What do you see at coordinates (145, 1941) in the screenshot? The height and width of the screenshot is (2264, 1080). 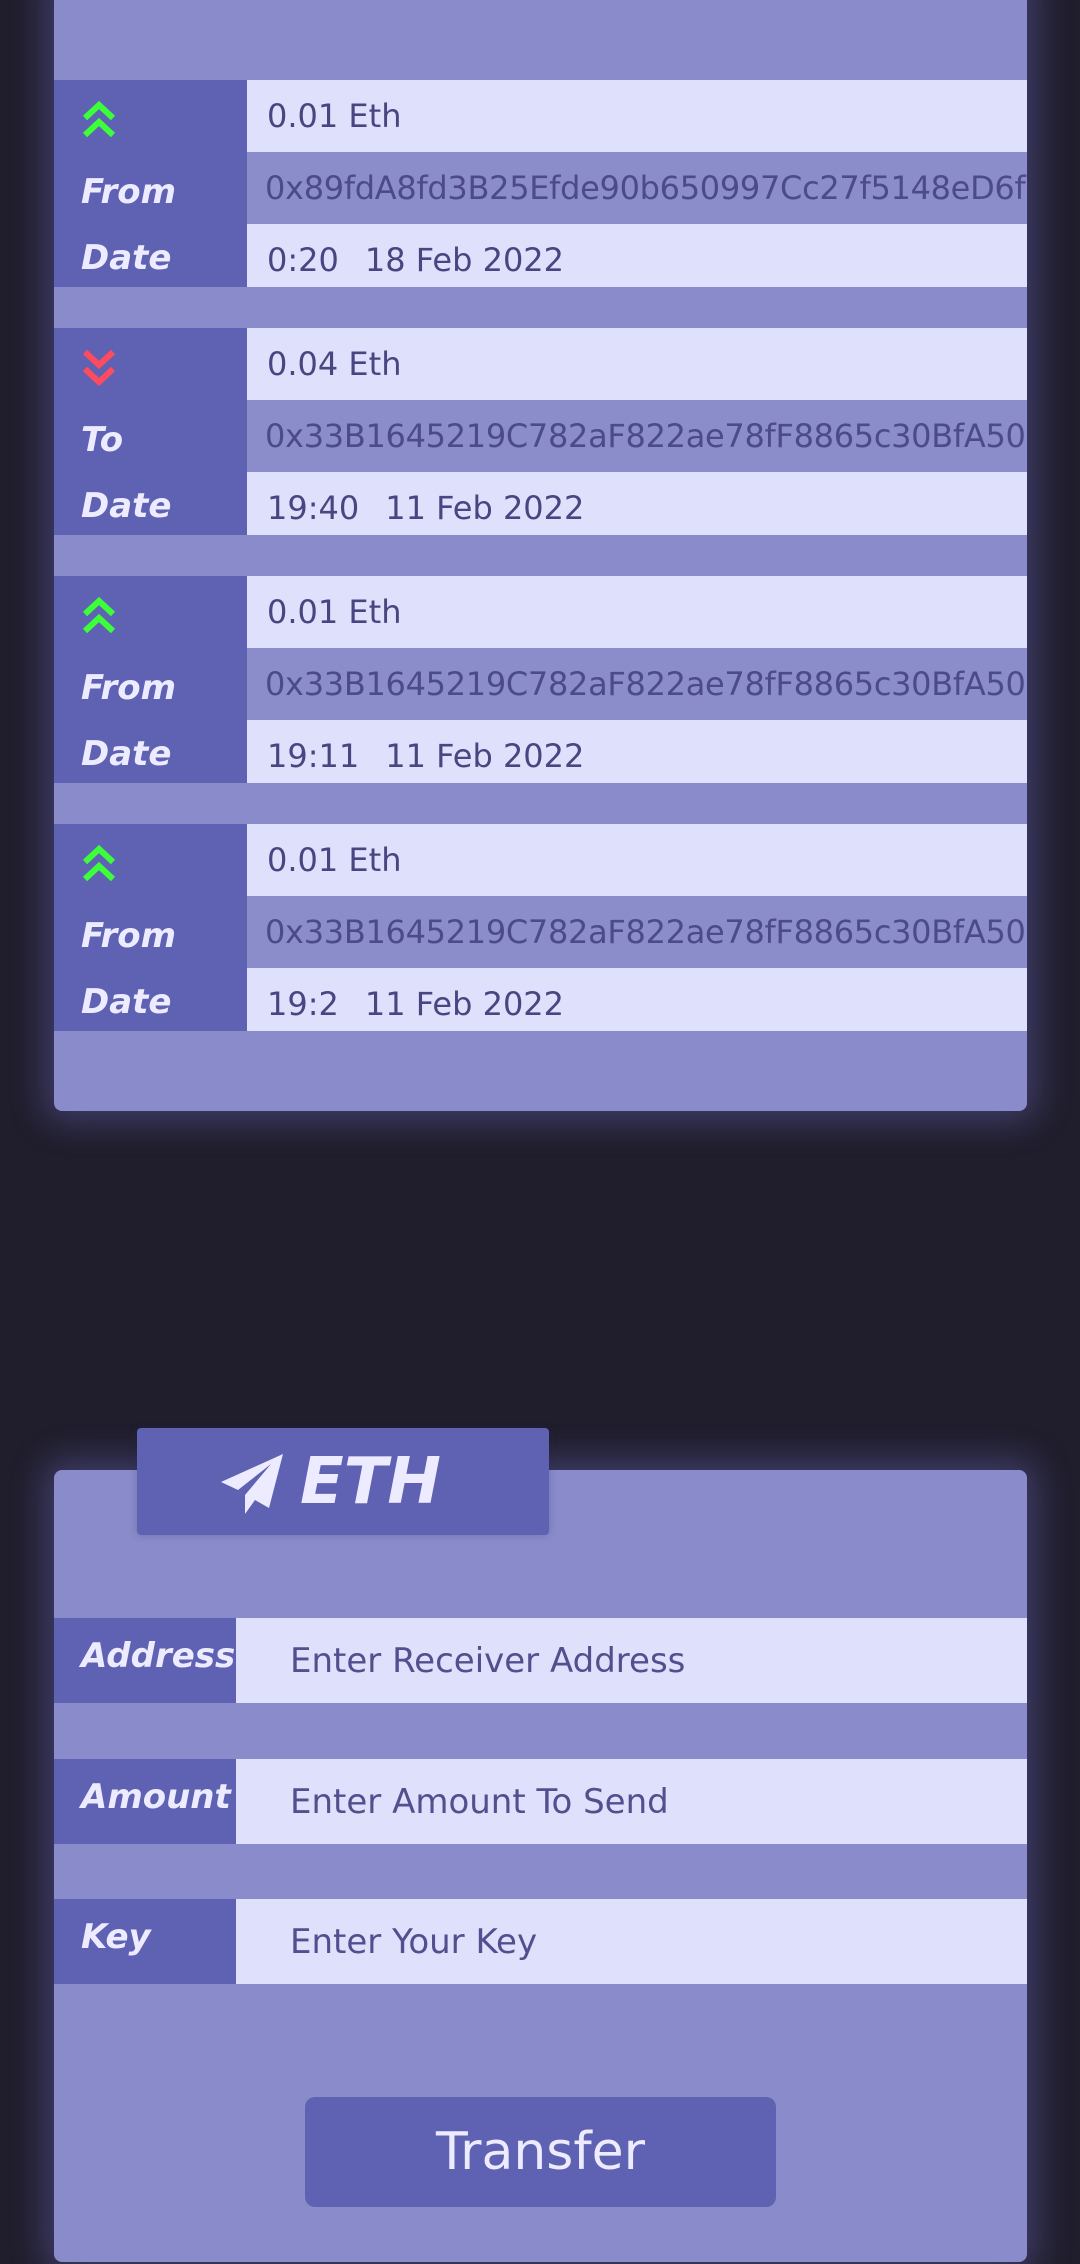 I see `key-label: Key` at bounding box center [145, 1941].